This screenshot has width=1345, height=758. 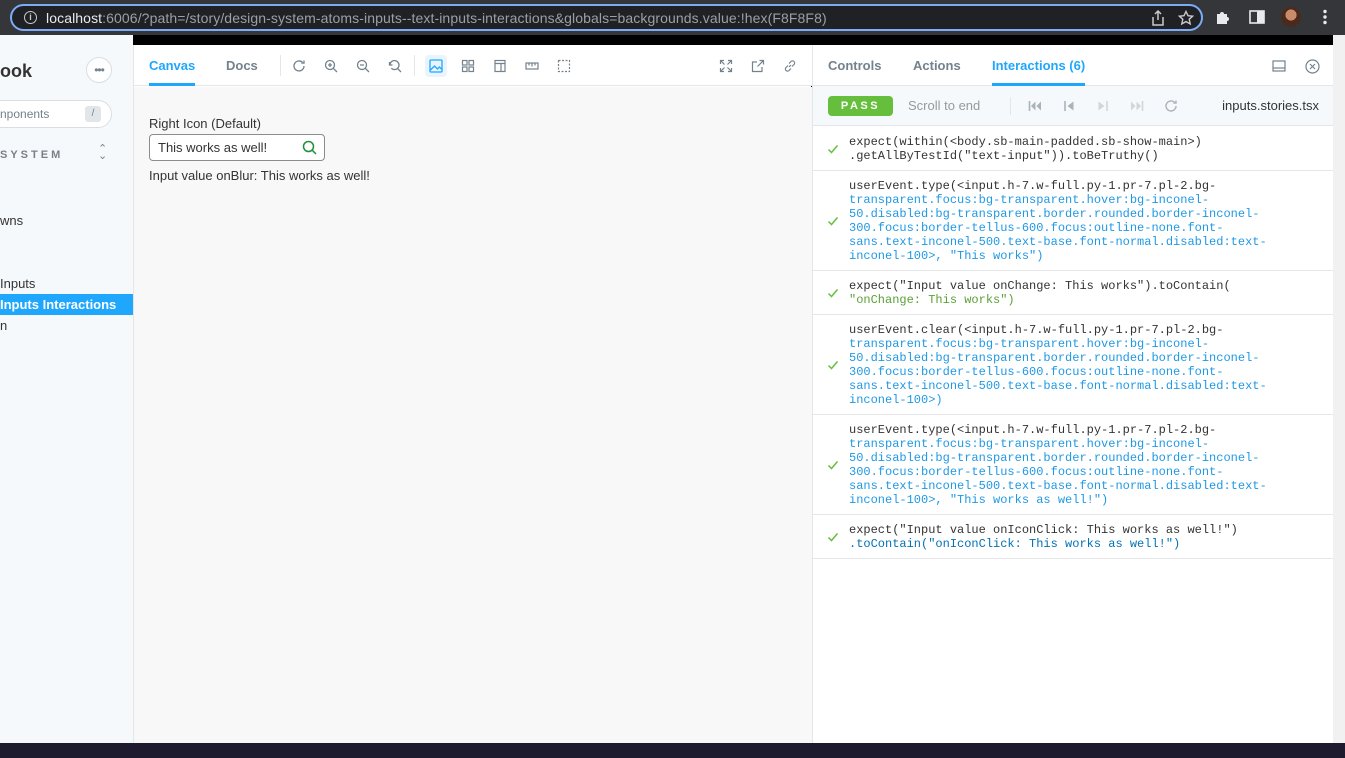 What do you see at coordinates (242, 65) in the screenshot?
I see `tab-docs: Docs` at bounding box center [242, 65].